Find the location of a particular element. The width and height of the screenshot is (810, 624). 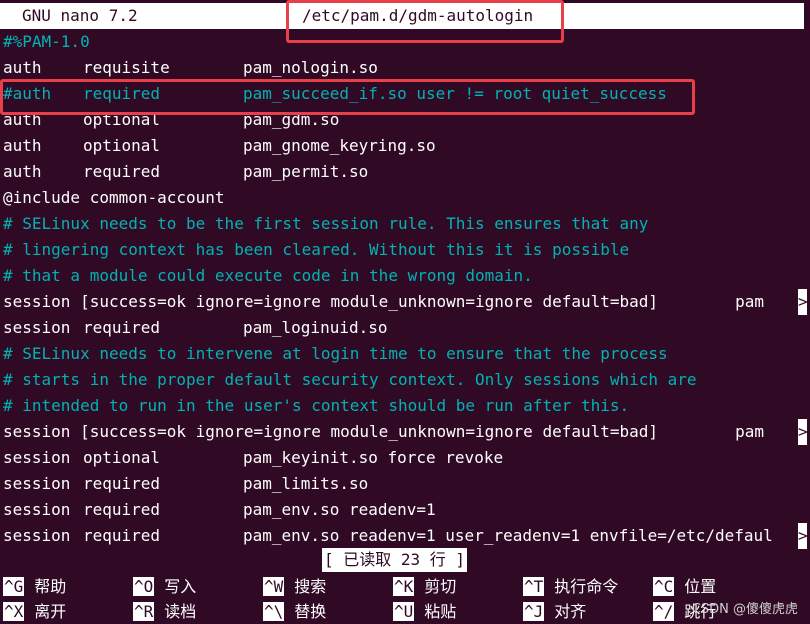

shortcut-item: ^T 执行命令 is located at coordinates (570, 587).